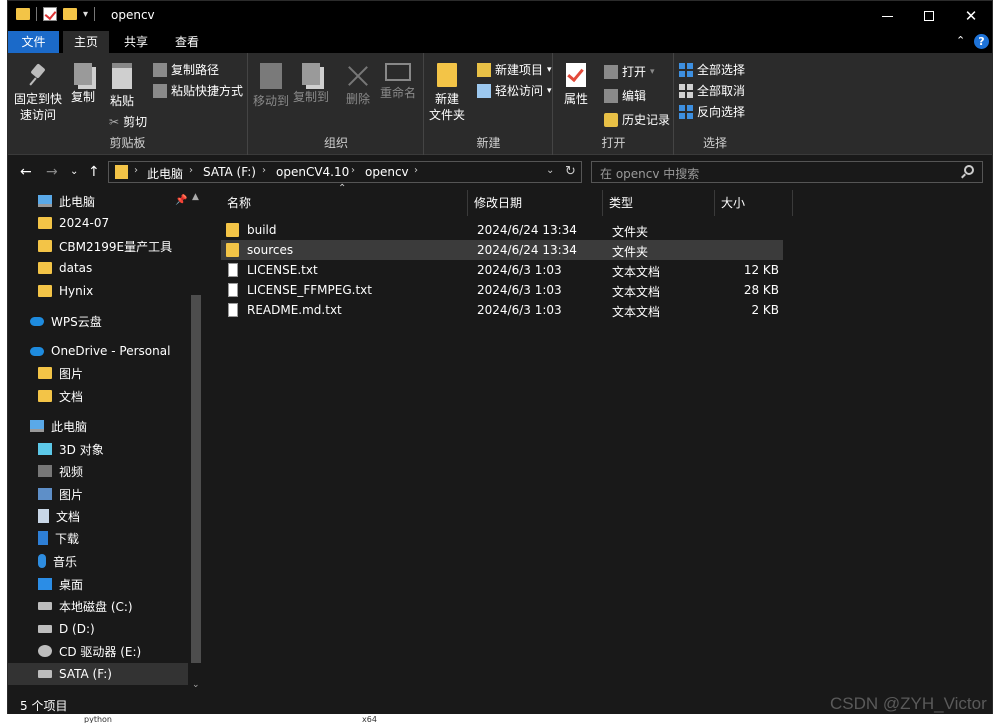 The width and height of the screenshot is (1000, 723). Describe the element at coordinates (98, 471) in the screenshot. I see `sidebar-item: 视频` at that location.